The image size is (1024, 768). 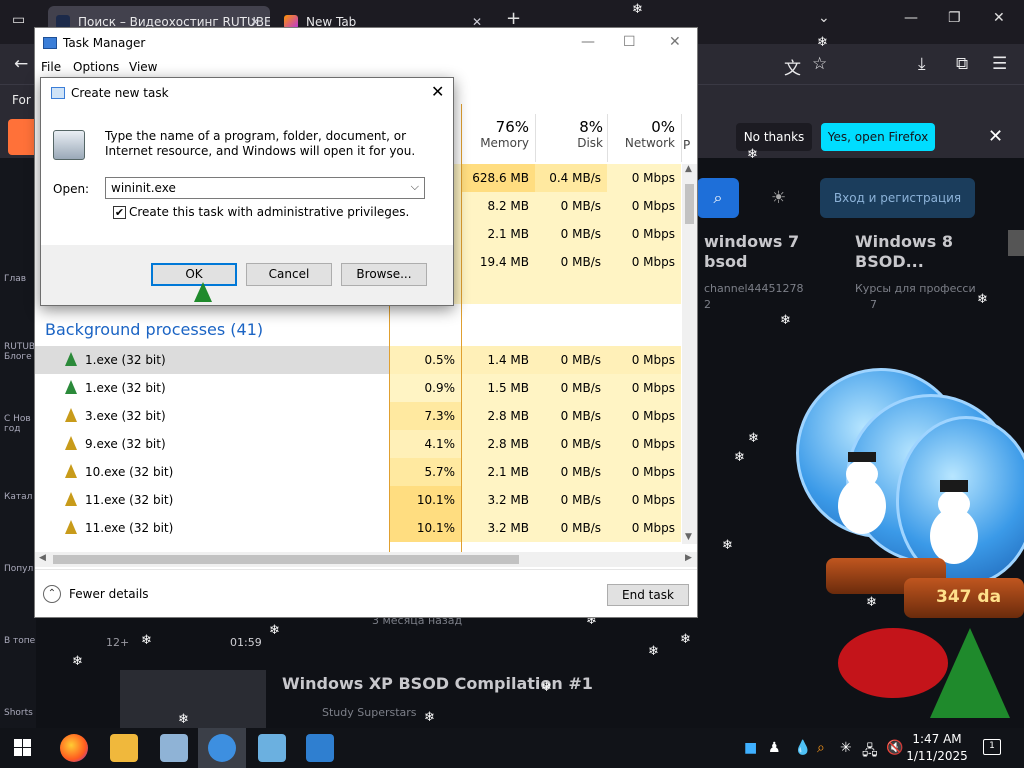 I want to click on video-title: Windows XP BSOD Compilation #1, so click(x=452, y=684).